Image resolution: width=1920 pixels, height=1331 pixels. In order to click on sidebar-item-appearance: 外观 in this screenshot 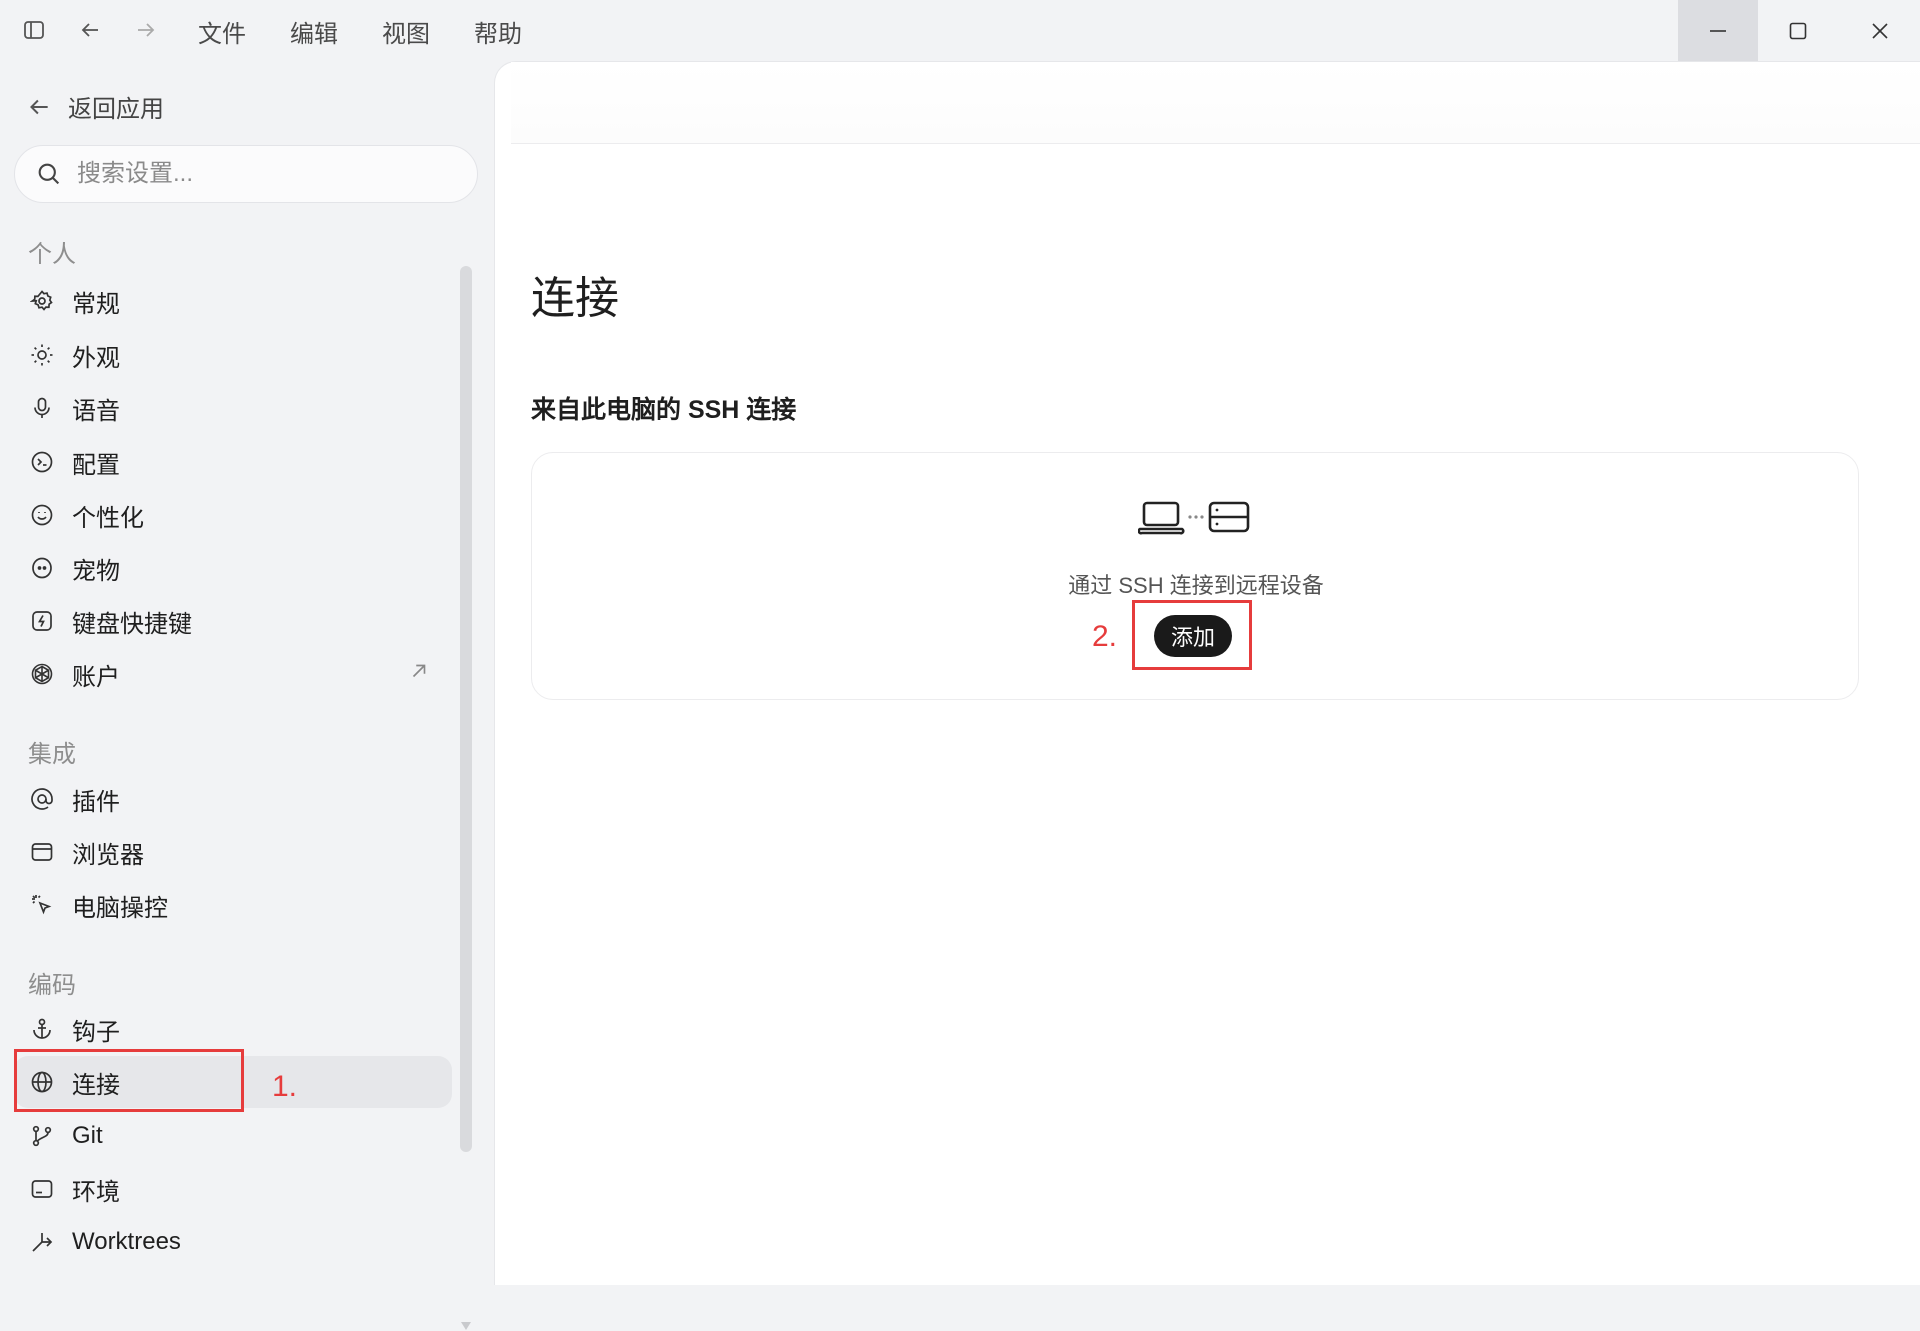, I will do `click(233, 355)`.